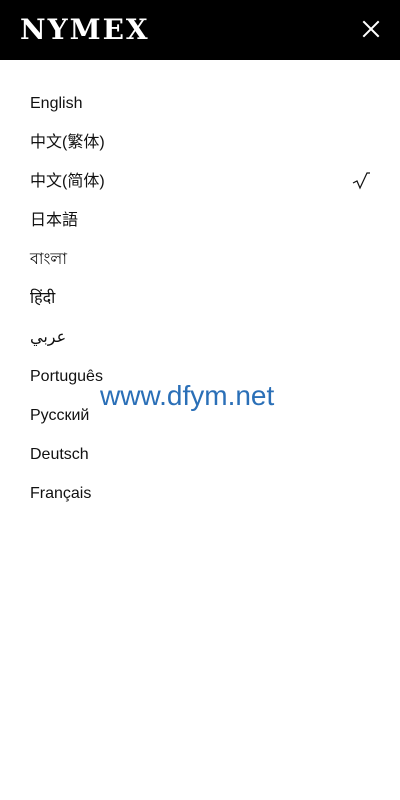 The image size is (400, 800). What do you see at coordinates (60, 415) in the screenshot?
I see `language-label: Русский` at bounding box center [60, 415].